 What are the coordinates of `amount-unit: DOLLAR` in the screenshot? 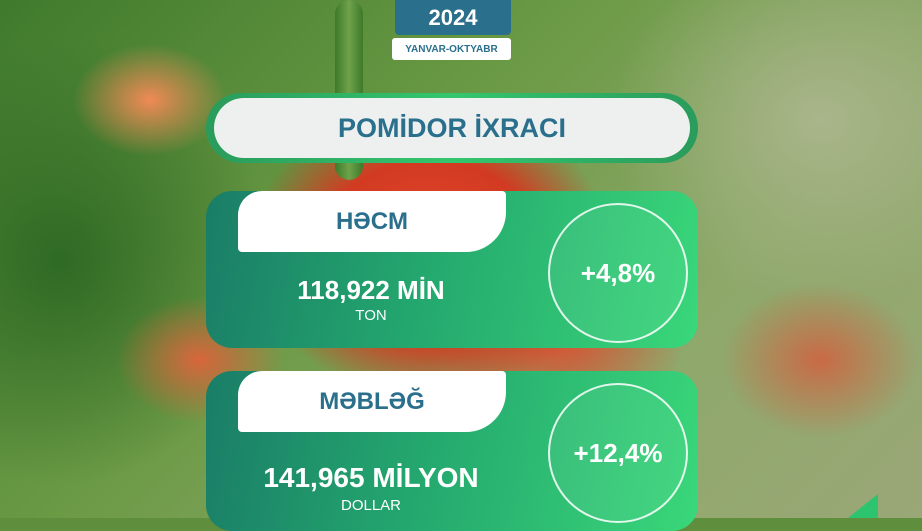 It's located at (371, 505).